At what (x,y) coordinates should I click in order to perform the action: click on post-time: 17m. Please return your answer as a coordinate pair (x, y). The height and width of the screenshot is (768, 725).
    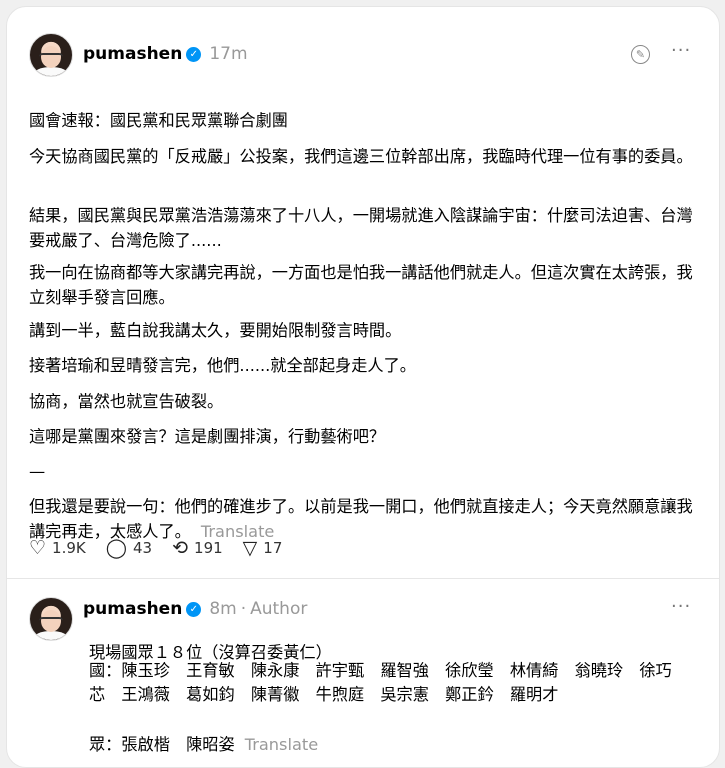
    Looking at the image, I should click on (228, 54).